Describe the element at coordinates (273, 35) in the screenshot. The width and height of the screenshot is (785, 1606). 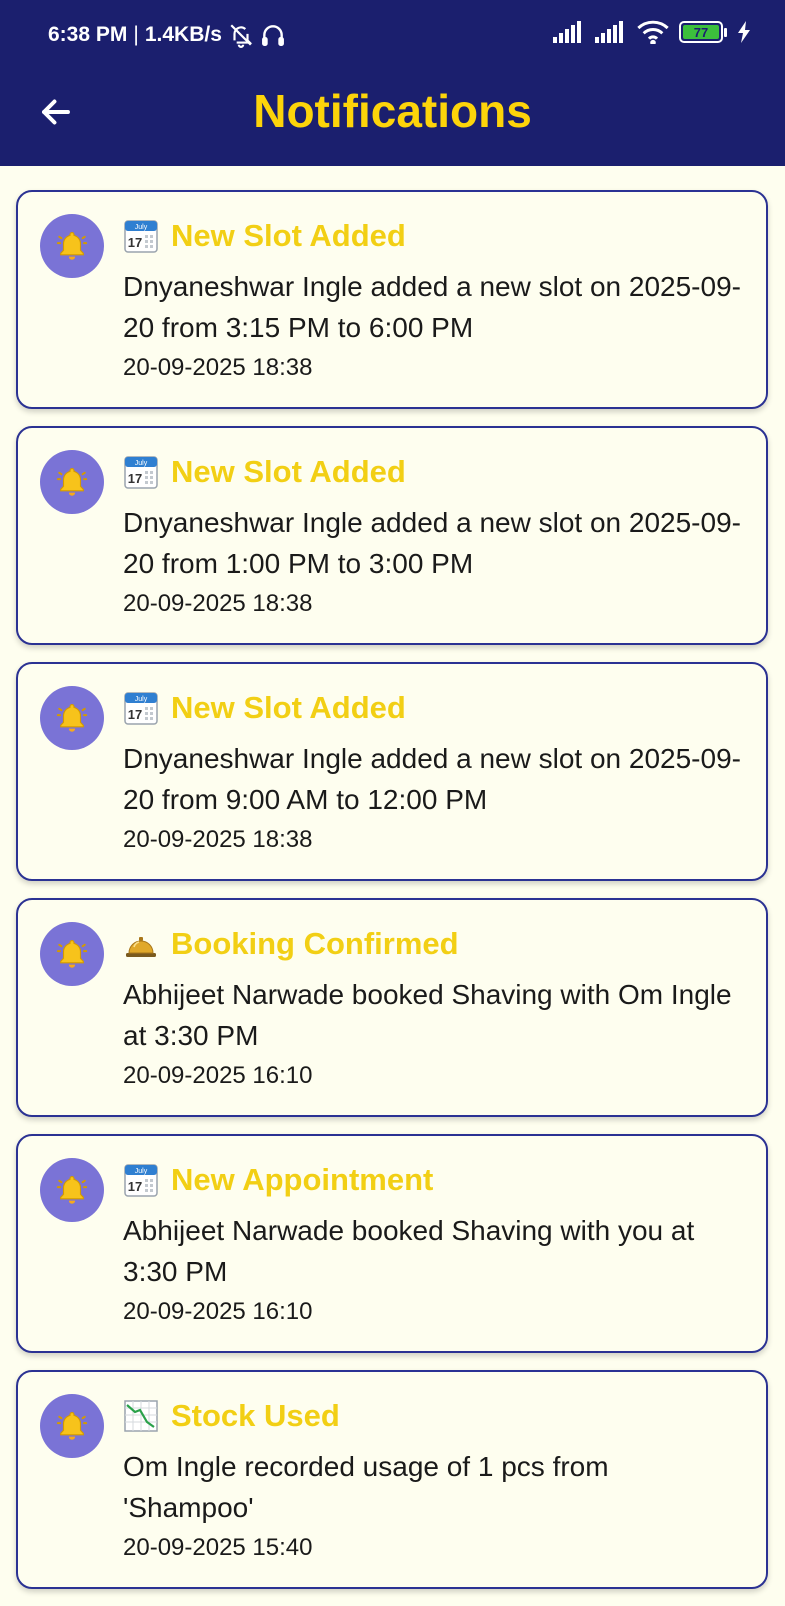
I see `headphones-icon` at that location.